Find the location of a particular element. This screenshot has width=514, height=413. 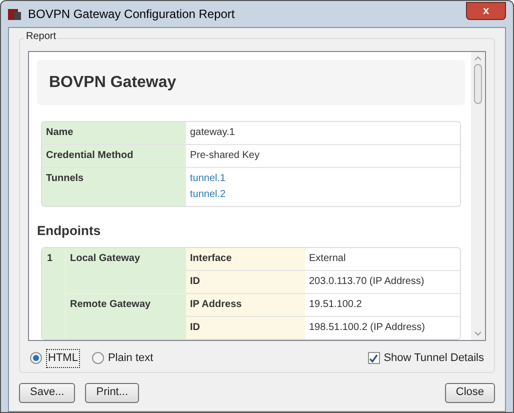

field-label: IP Address is located at coordinates (245, 304).